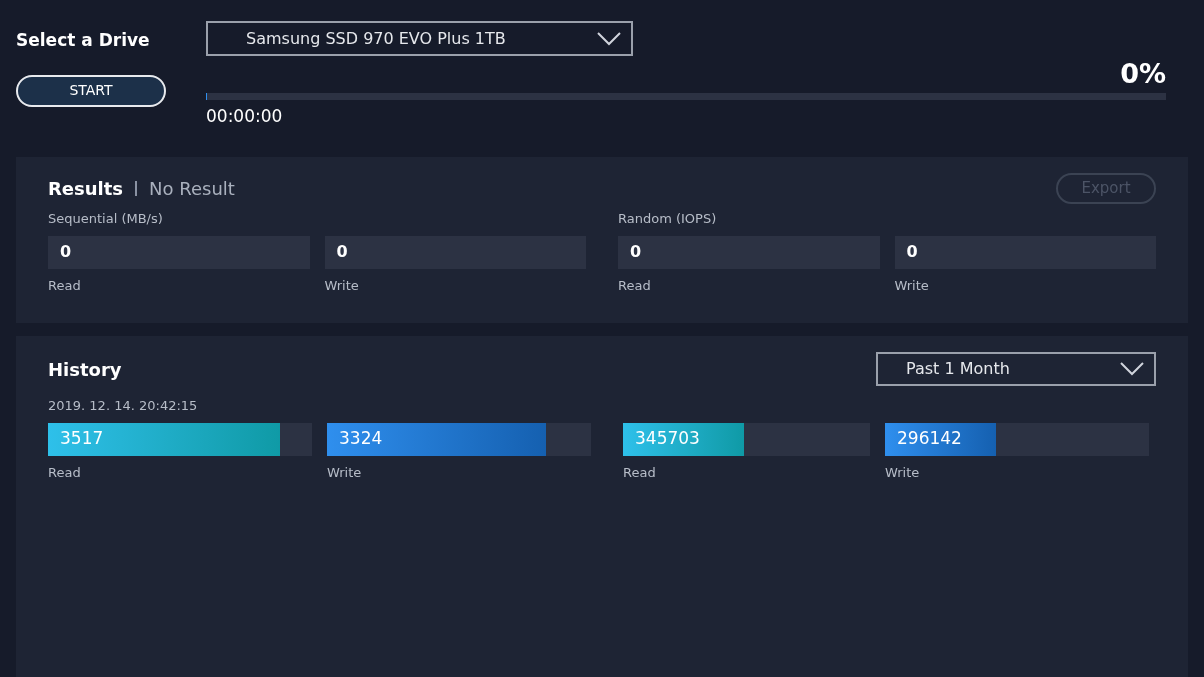 The width and height of the screenshot is (1204, 677). What do you see at coordinates (192, 189) in the screenshot?
I see `results-status: No Result` at bounding box center [192, 189].